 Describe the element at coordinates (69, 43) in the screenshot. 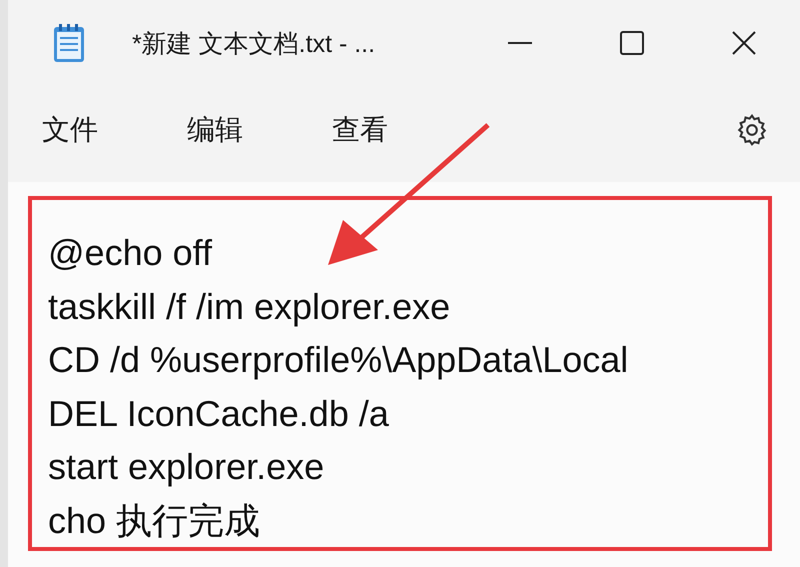

I see `notepad-icon` at that location.